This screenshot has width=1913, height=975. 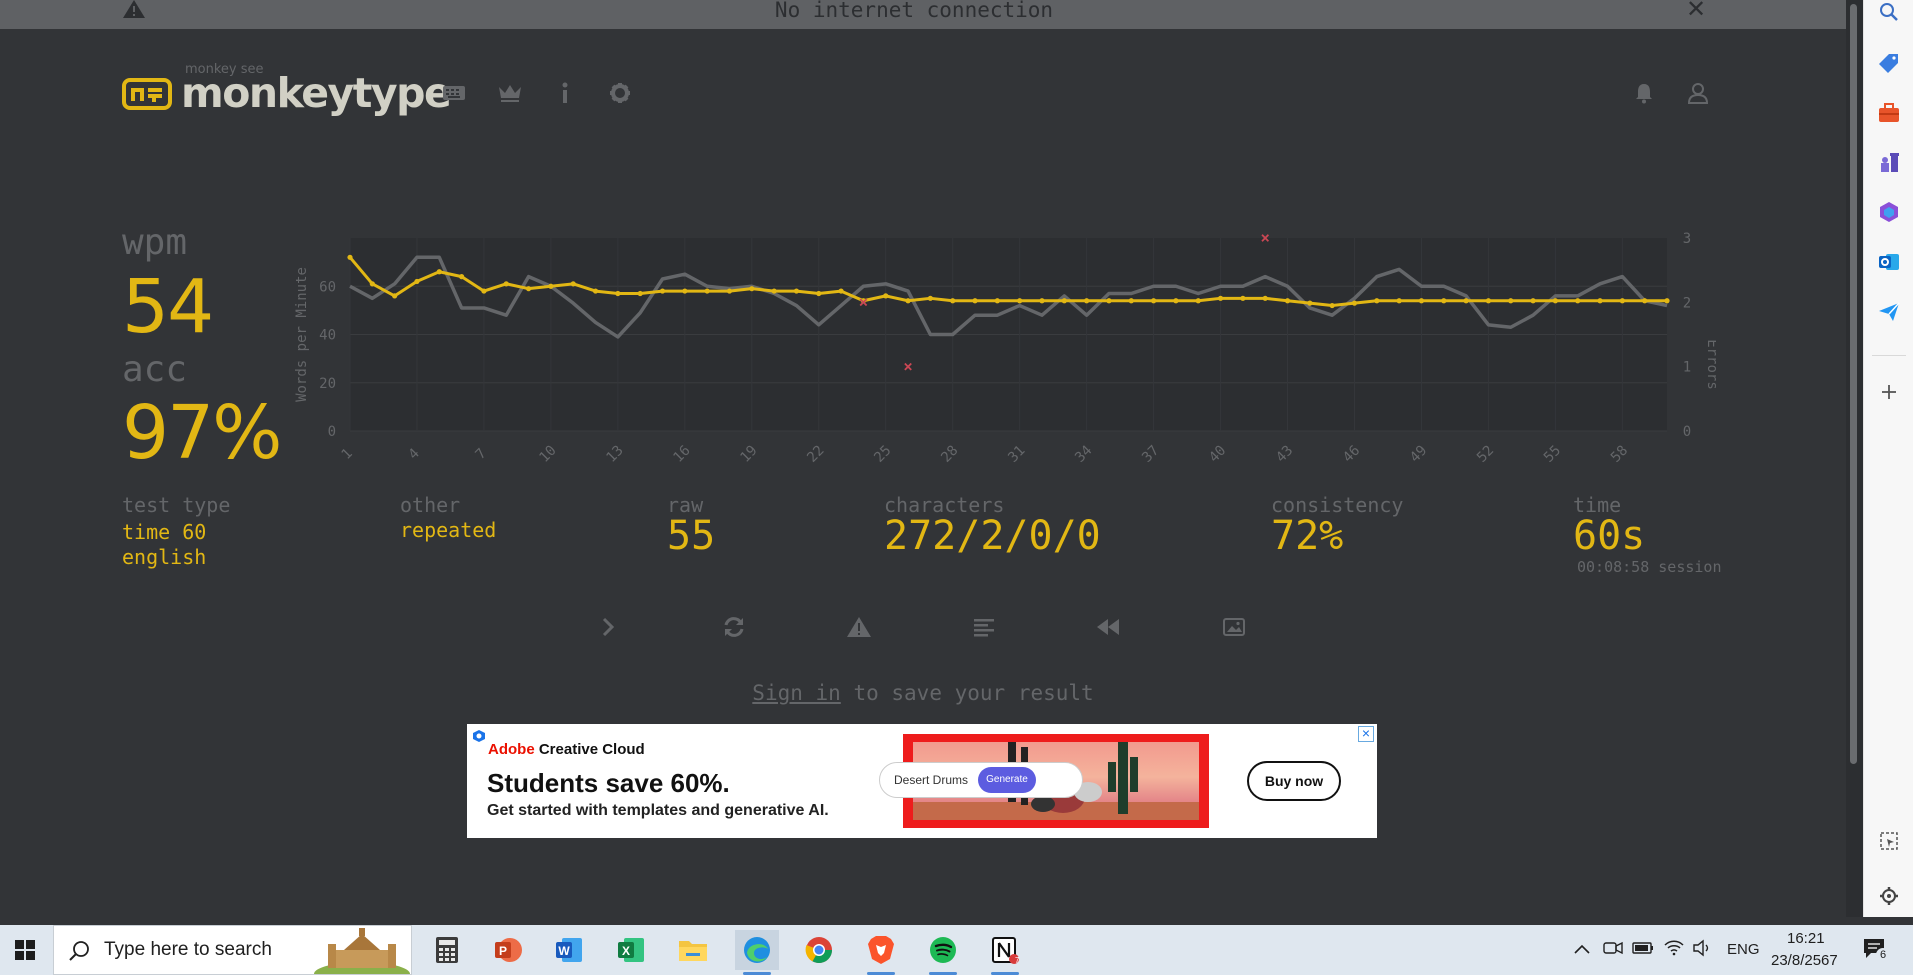 What do you see at coordinates (1485, 454) in the screenshot?
I see `x-tick-label: 52` at bounding box center [1485, 454].